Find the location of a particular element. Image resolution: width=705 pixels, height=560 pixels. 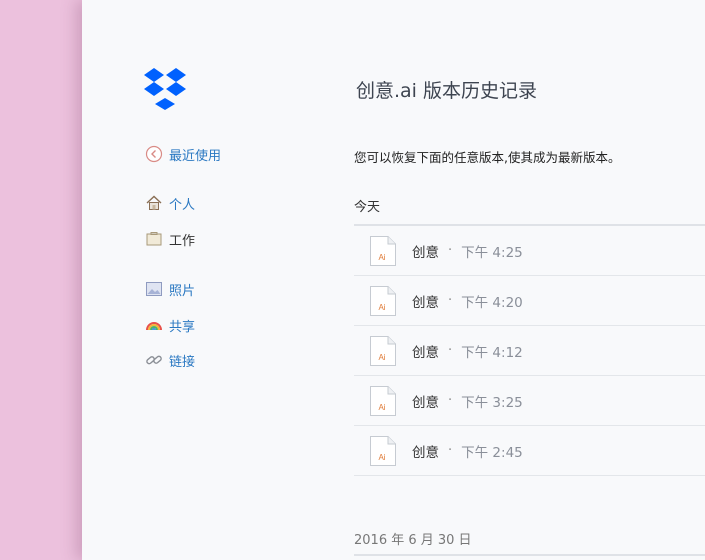

sidebar-item-photos: 照片 is located at coordinates (169, 289).